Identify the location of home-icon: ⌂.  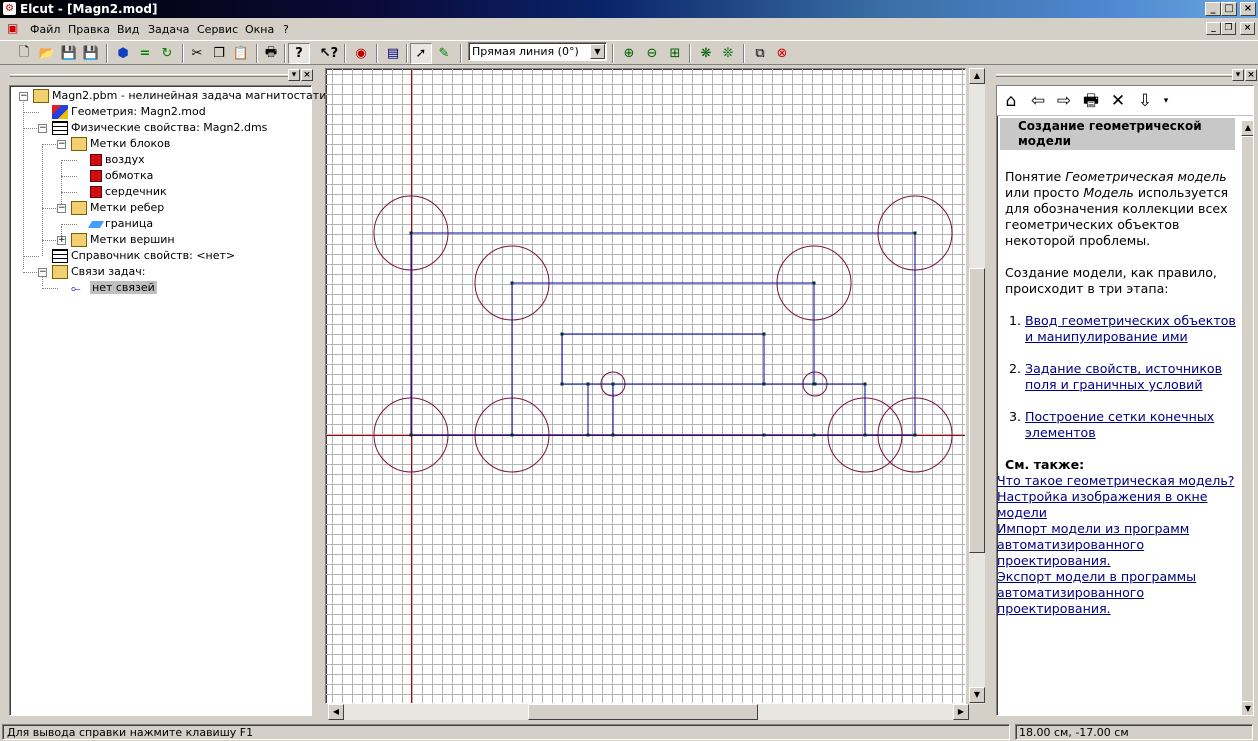
(1011, 101).